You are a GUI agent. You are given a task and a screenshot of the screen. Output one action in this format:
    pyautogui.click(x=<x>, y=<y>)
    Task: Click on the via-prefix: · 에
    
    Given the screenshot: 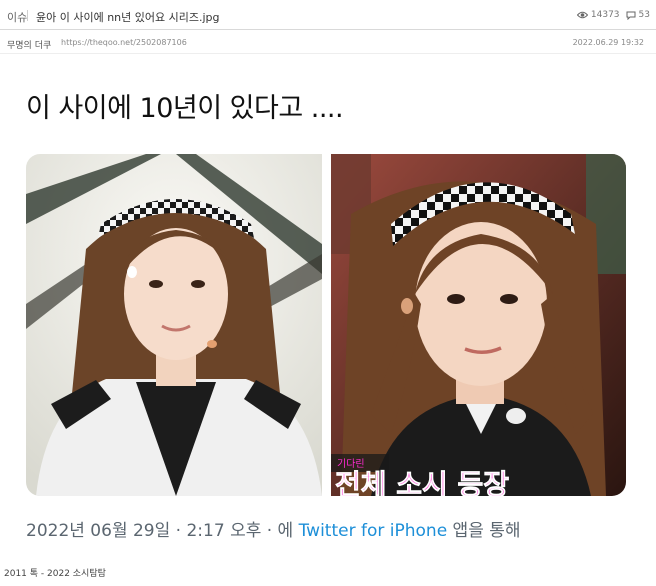 What is the action you would take?
    pyautogui.click(x=280, y=531)
    